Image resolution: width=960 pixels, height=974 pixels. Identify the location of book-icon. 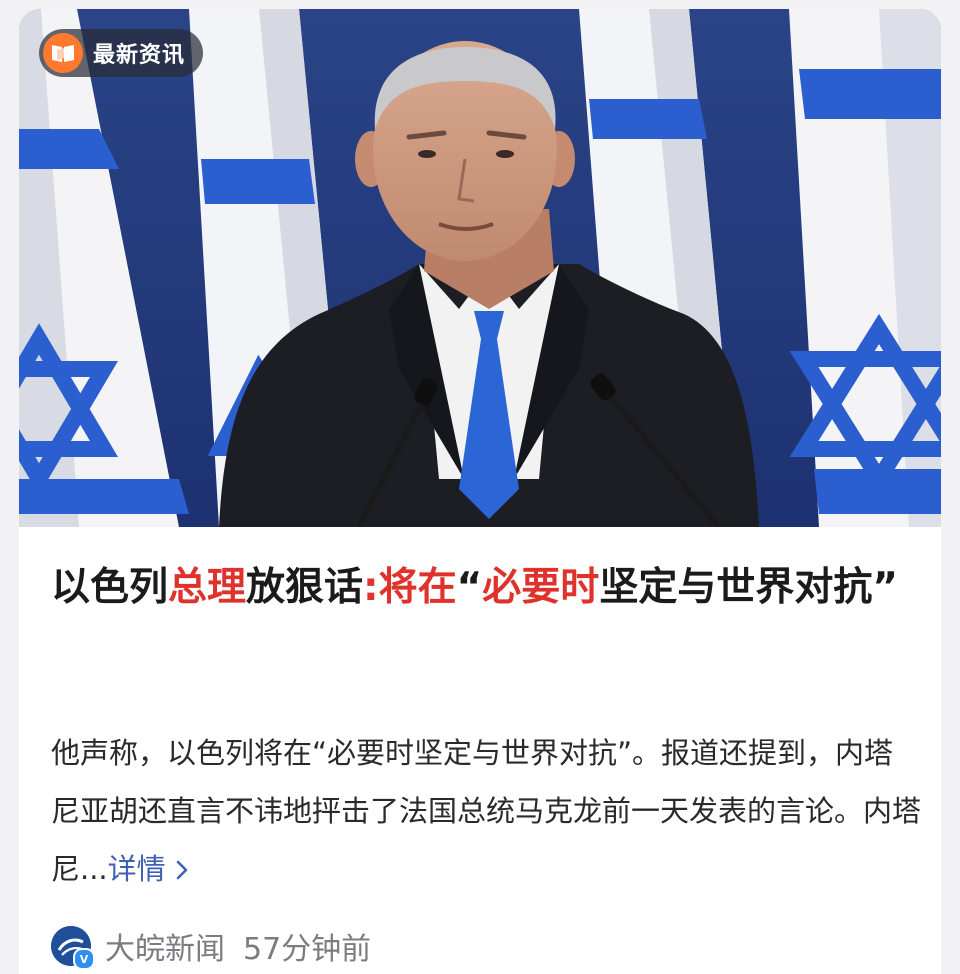
(63, 53).